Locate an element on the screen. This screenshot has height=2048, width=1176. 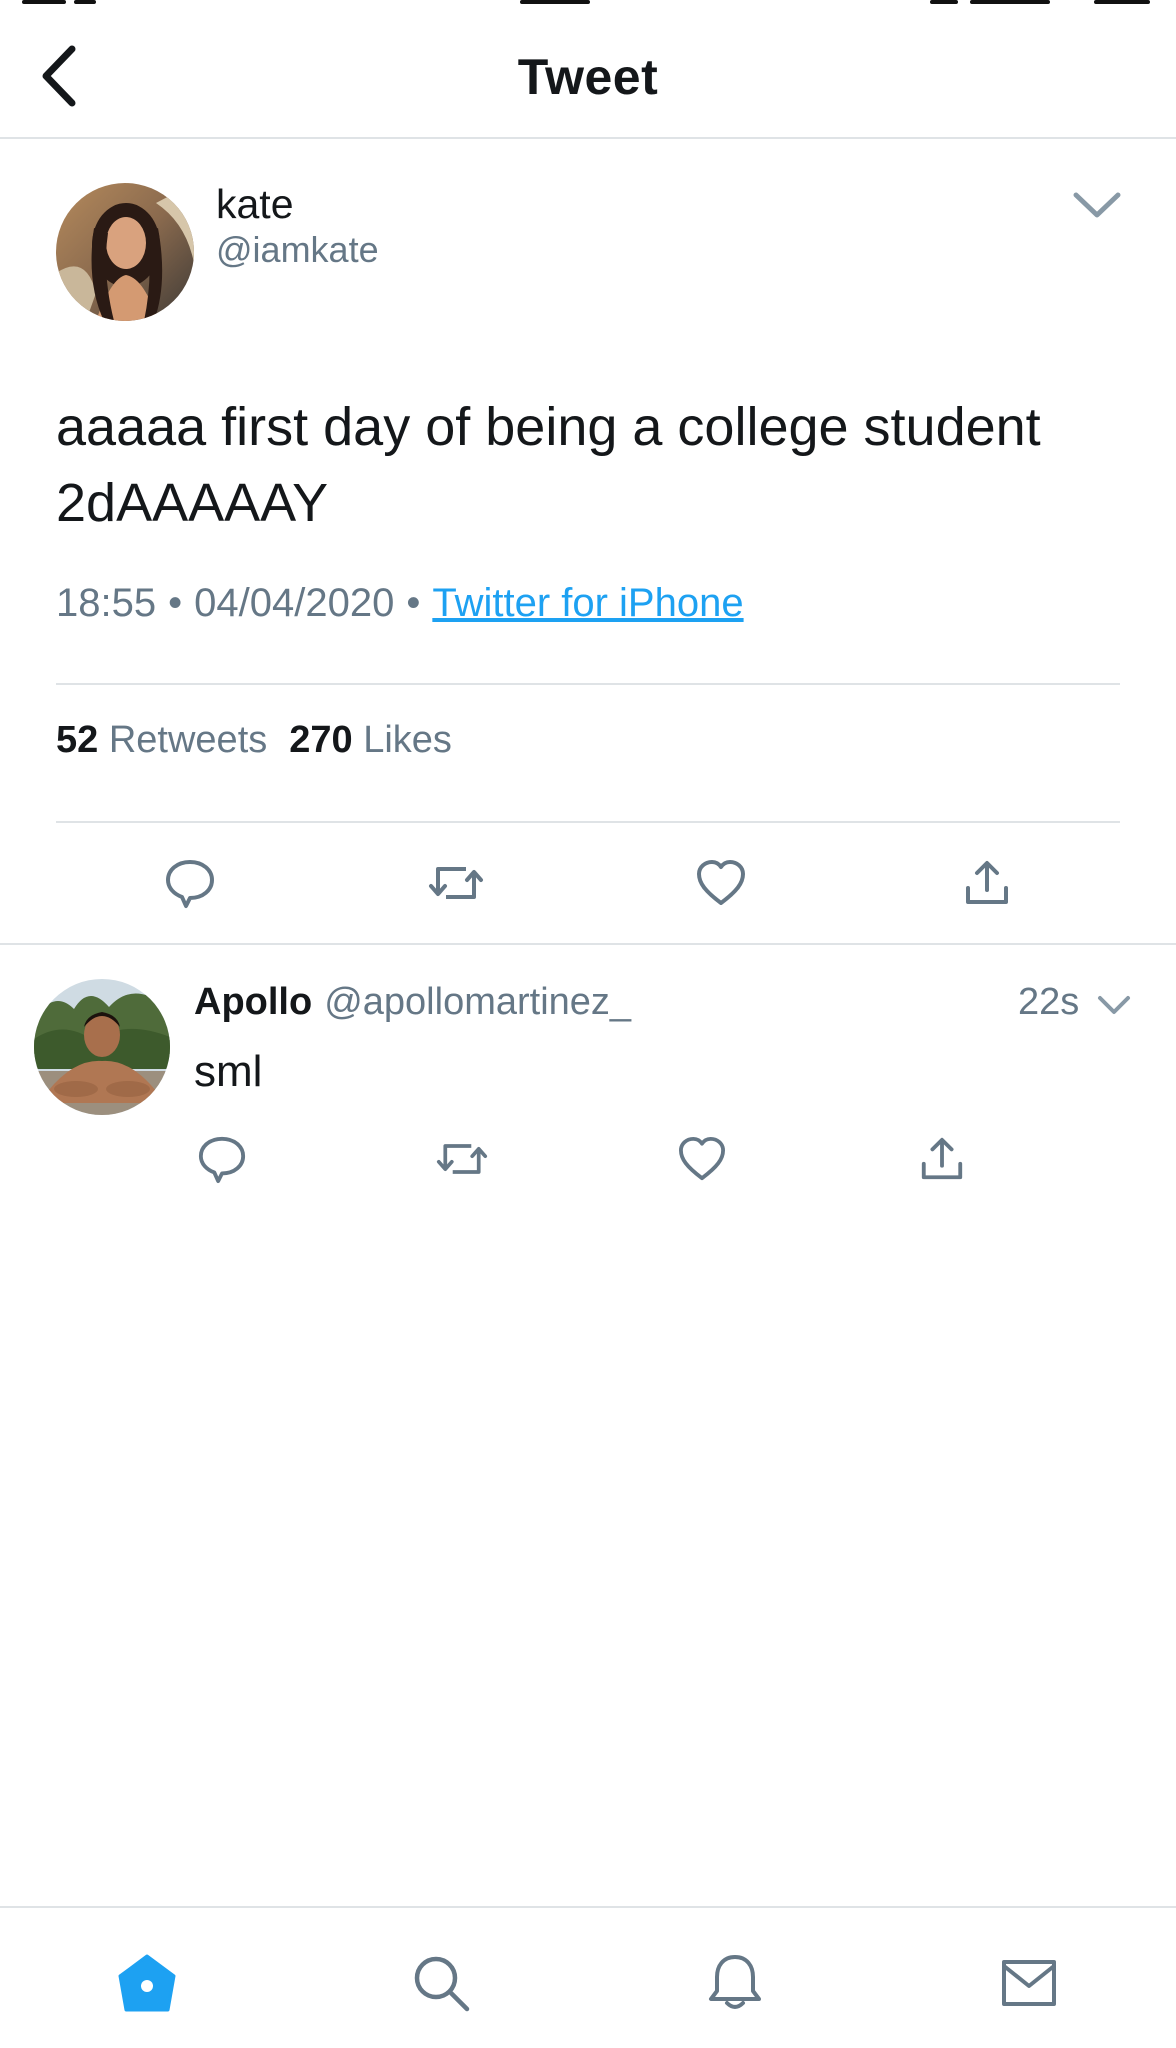
tweet-options-button is located at coordinates (1097, 204).